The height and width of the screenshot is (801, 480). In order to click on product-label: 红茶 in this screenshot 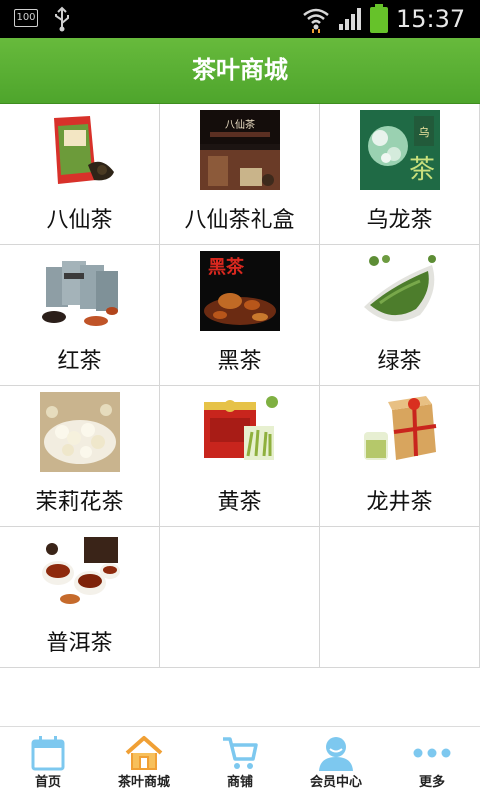, I will do `click(79, 361)`.